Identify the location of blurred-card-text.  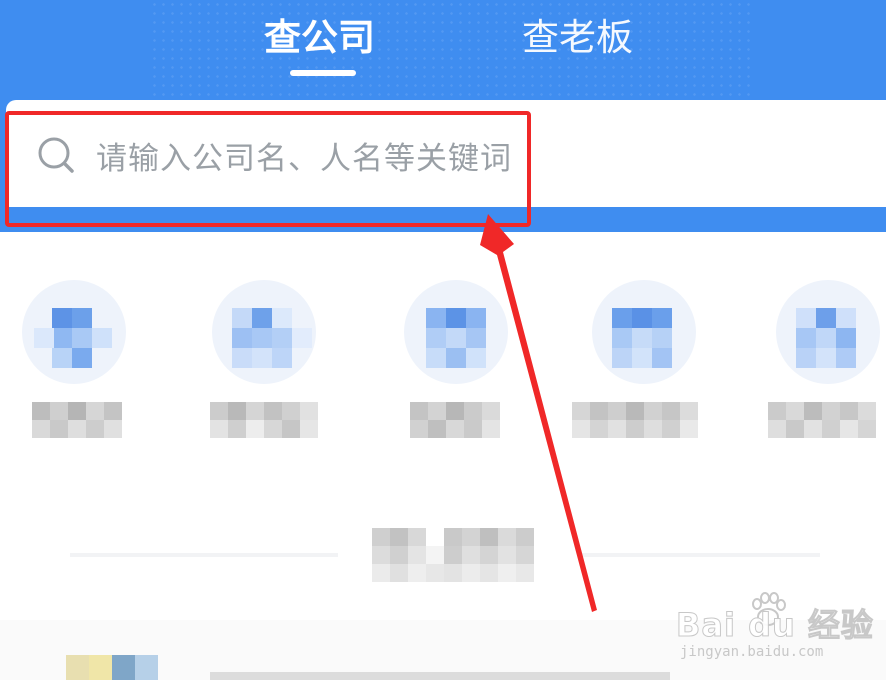
(440, 676).